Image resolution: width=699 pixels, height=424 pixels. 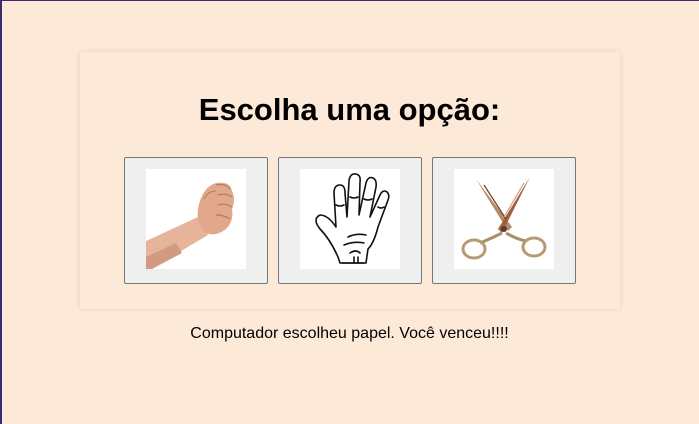 I want to click on paper-button, so click(x=350, y=220).